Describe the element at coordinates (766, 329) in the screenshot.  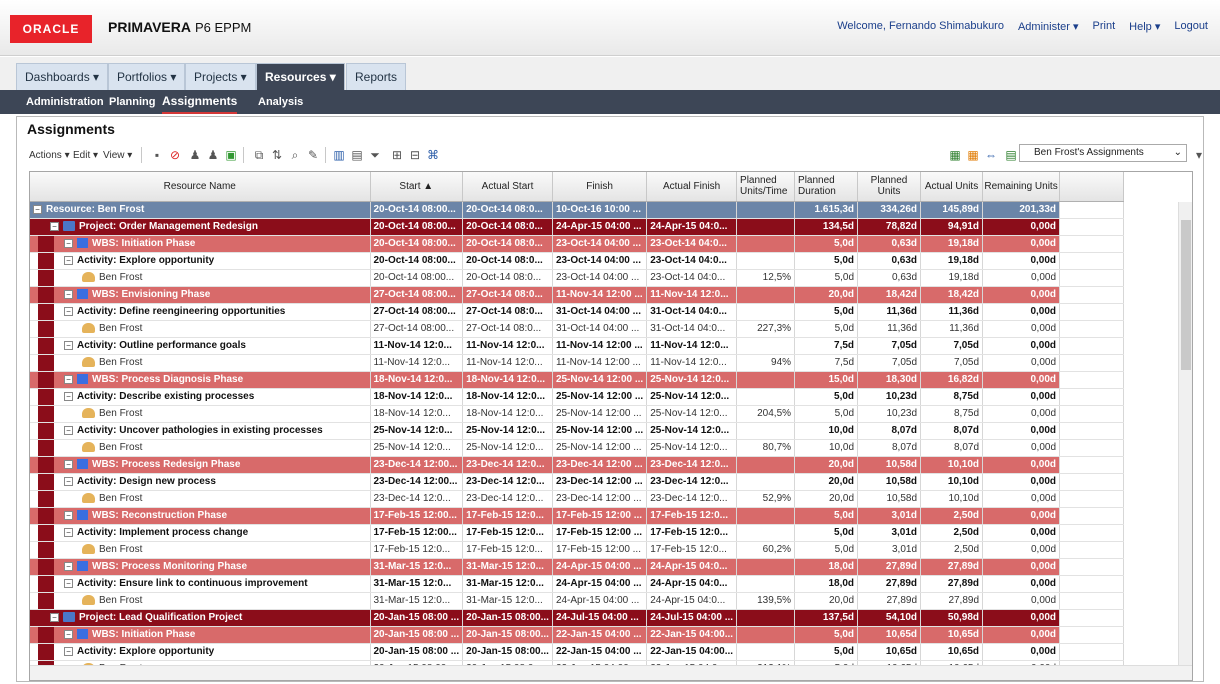
I see `table-cell: 227,3%` at that location.